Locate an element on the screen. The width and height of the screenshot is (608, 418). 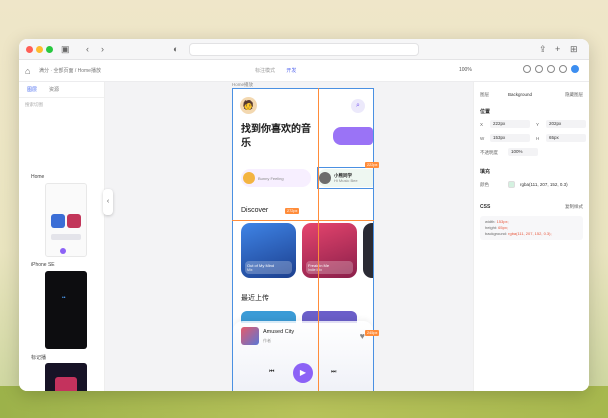
forward-icon: › is located at coordinates (102, 49).